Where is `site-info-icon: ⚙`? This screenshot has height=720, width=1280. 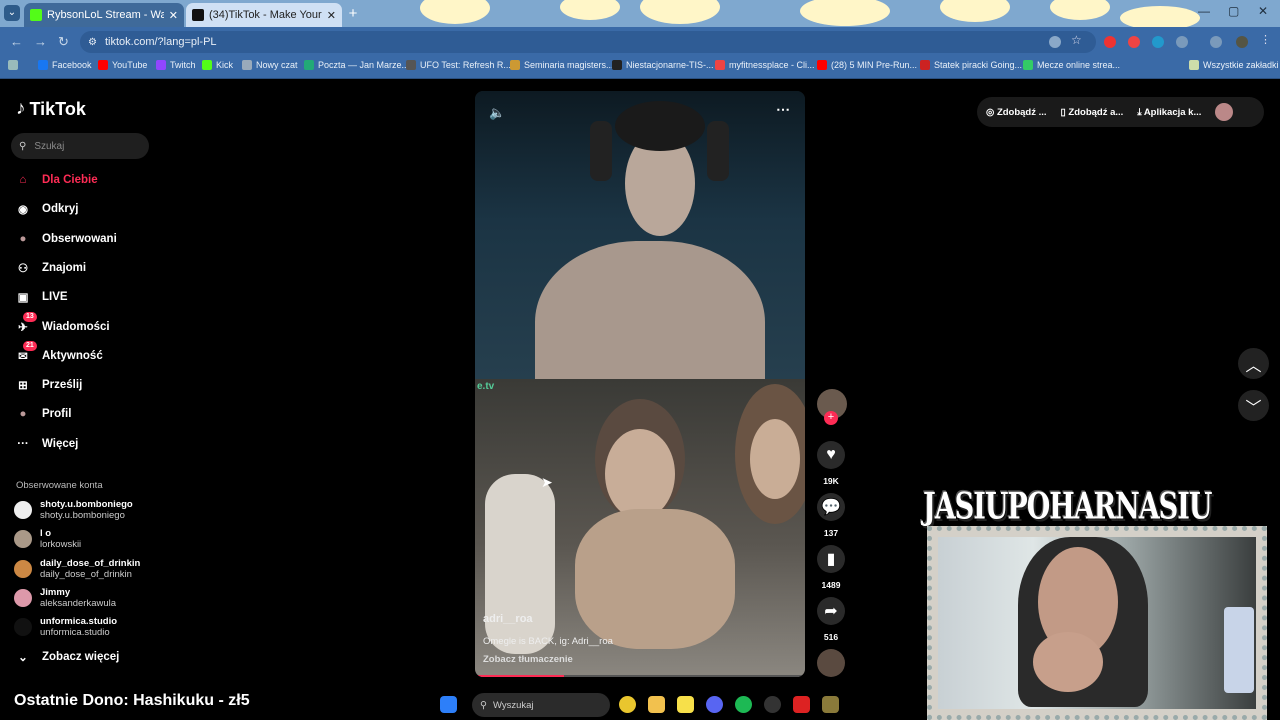
site-info-icon: ⚙ is located at coordinates (92, 42).